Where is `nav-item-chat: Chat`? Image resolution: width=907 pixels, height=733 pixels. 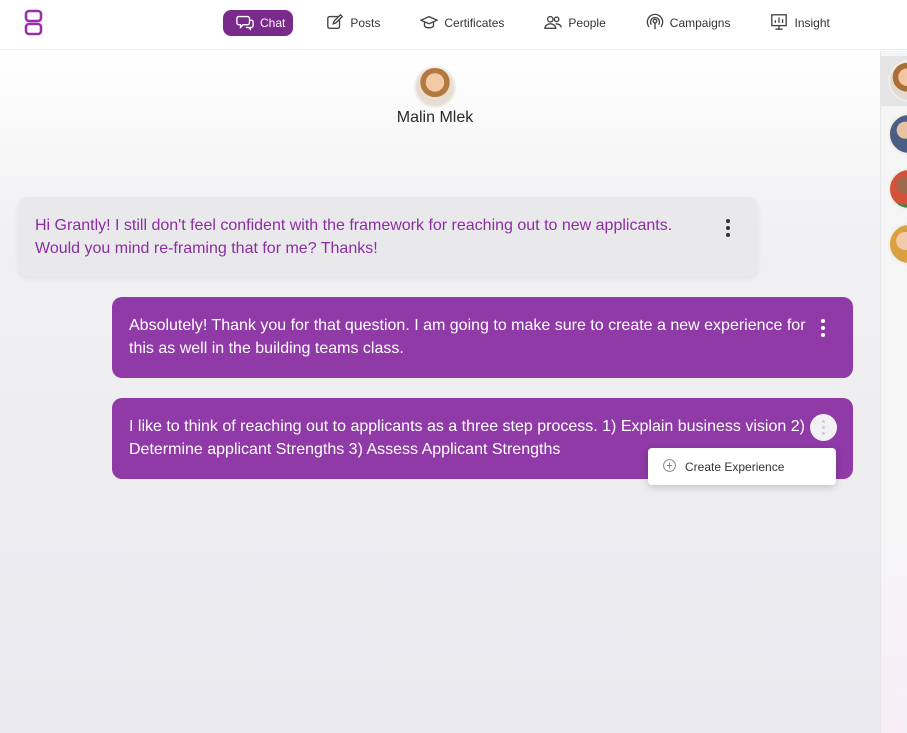
nav-item-chat: Chat is located at coordinates (258, 23).